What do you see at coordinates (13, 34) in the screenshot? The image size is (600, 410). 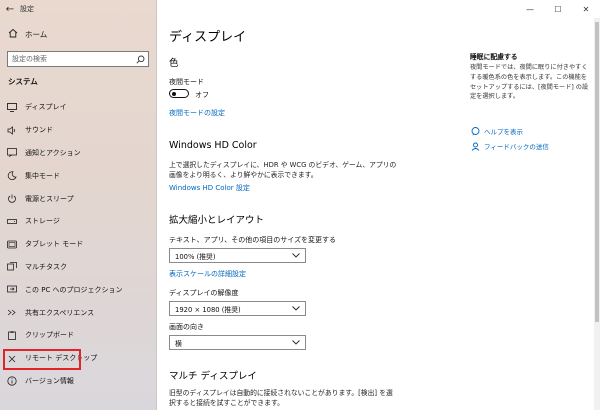 I see `home-icon` at bounding box center [13, 34].